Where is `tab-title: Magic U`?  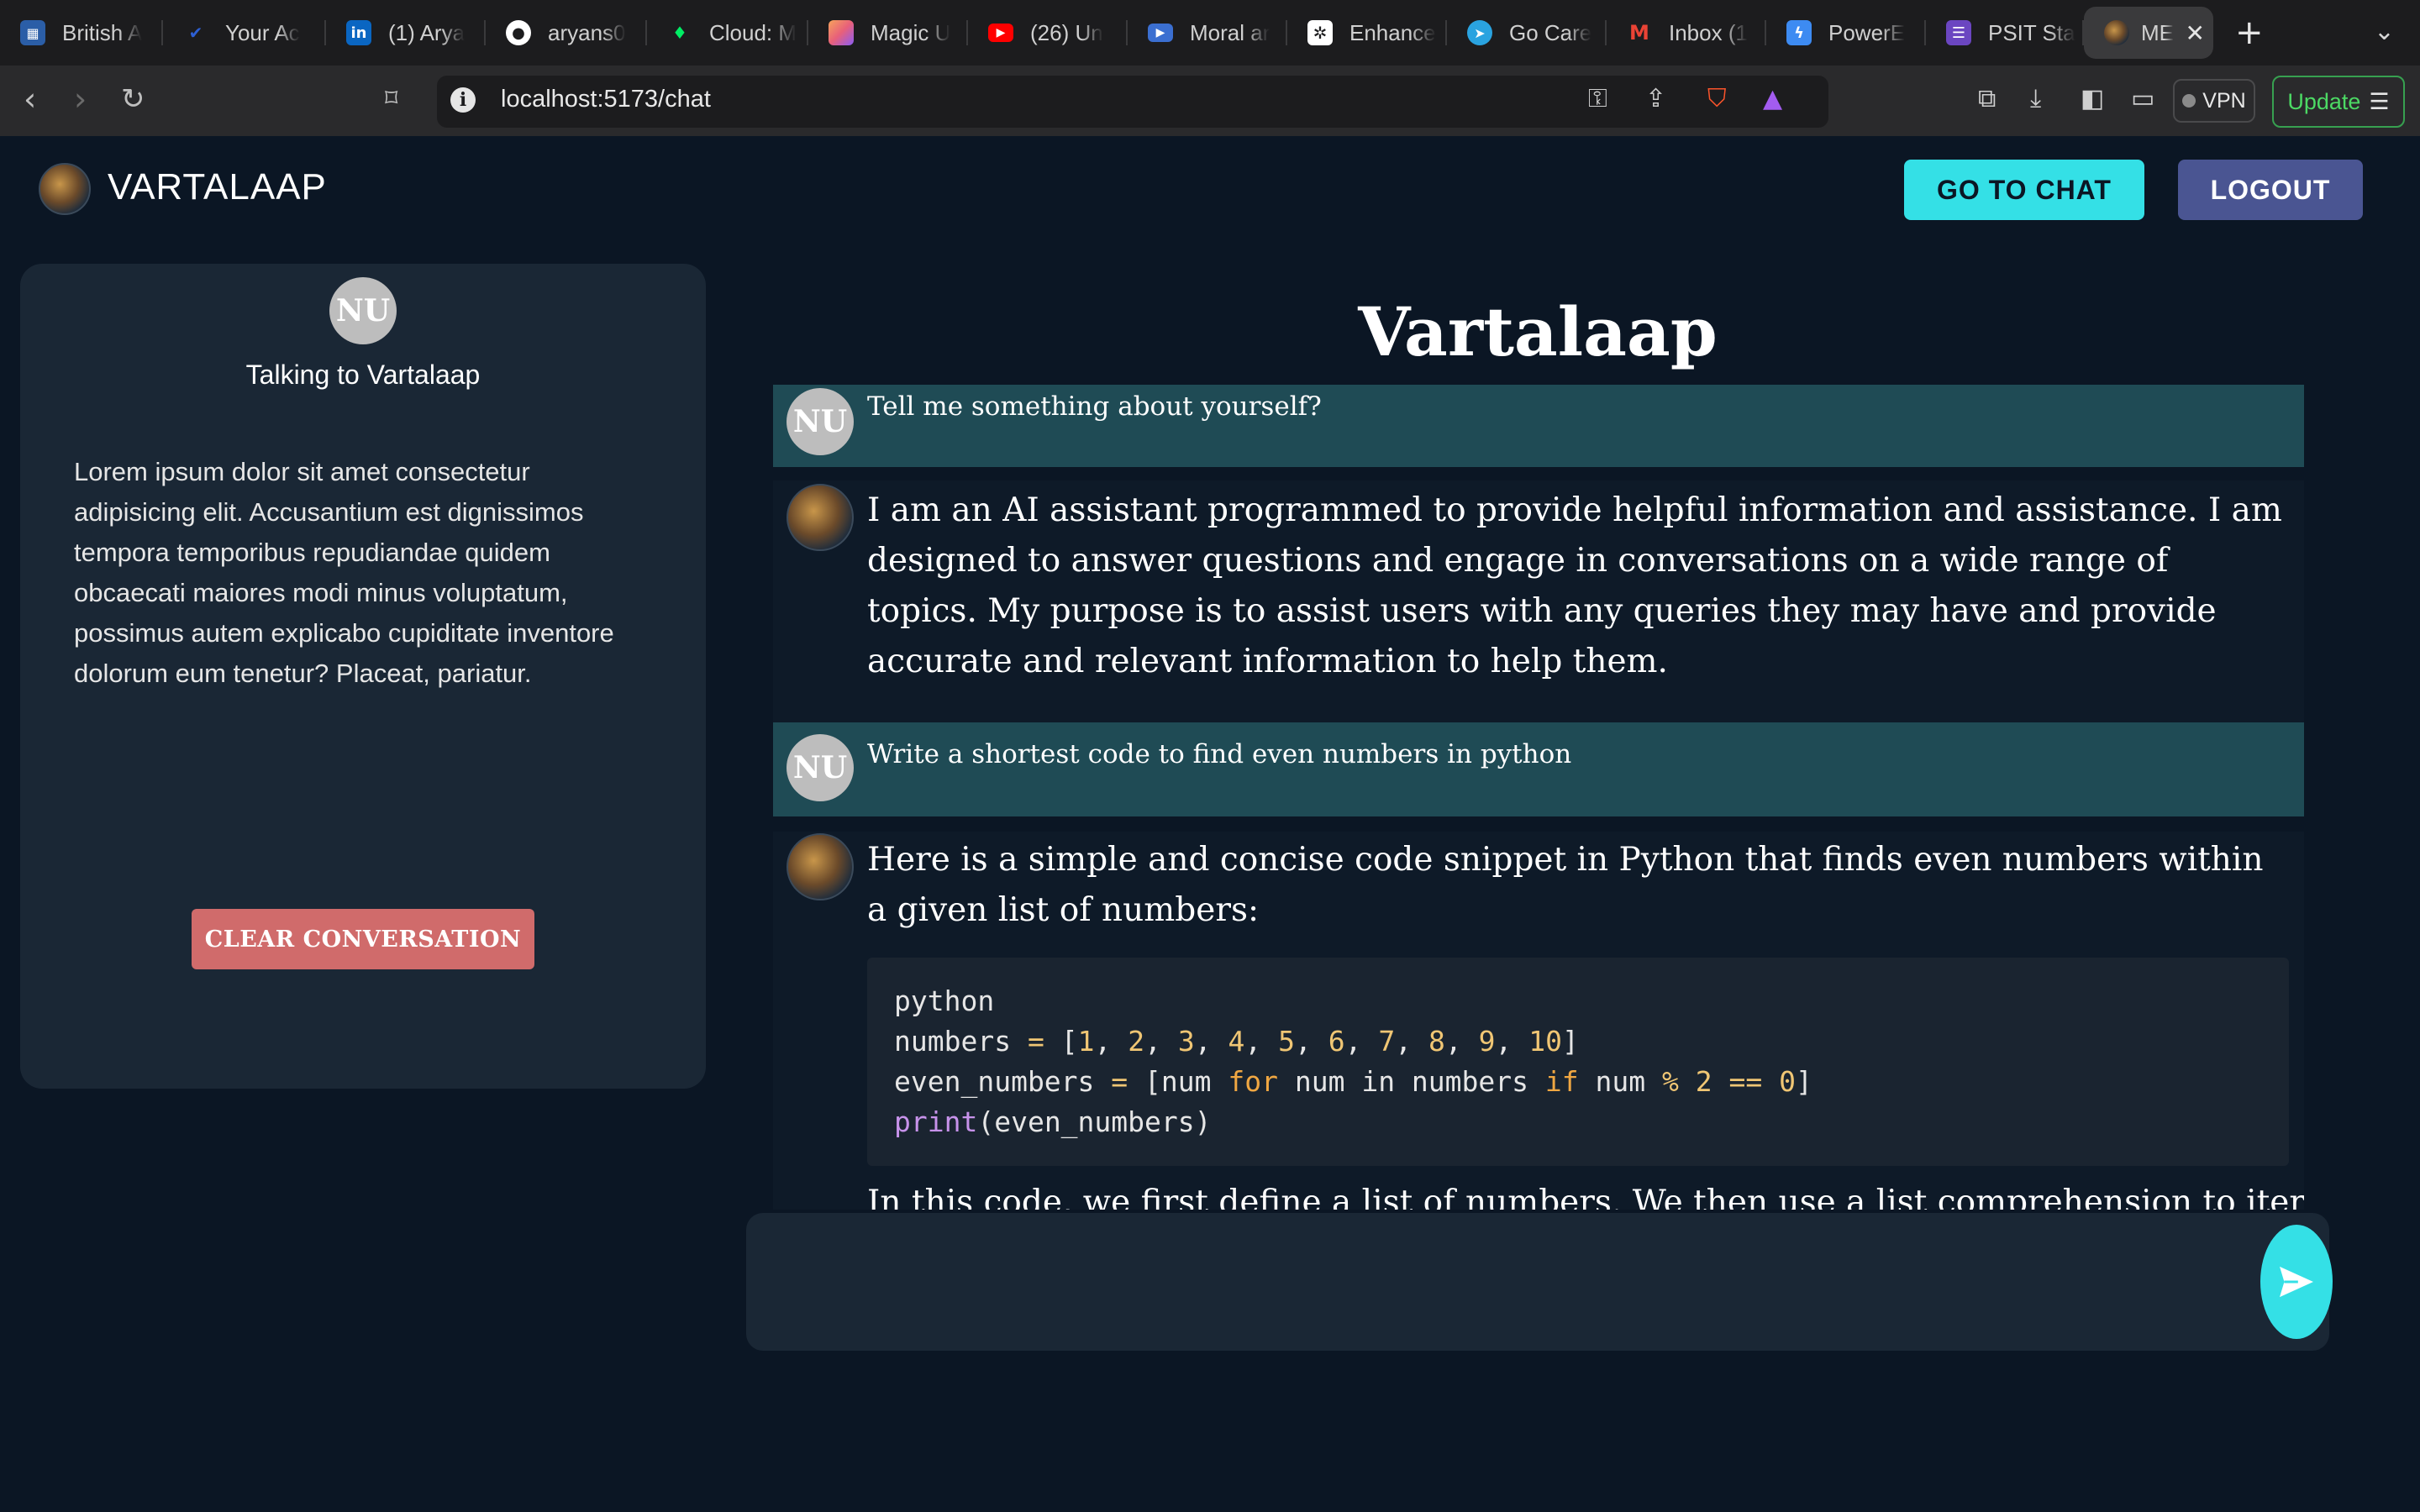
tab-title: Magic U is located at coordinates (911, 32).